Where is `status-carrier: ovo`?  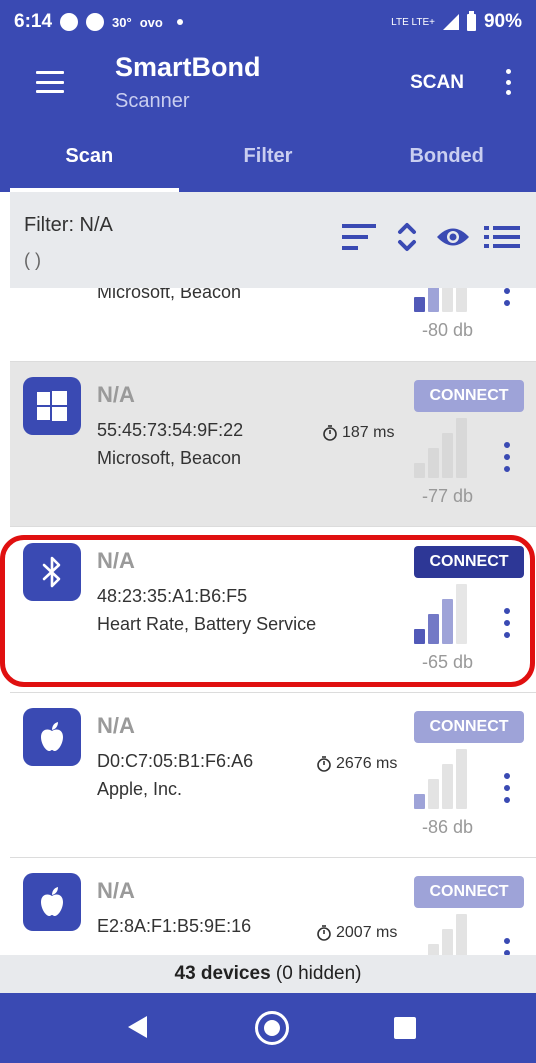 status-carrier: ovo is located at coordinates (151, 22).